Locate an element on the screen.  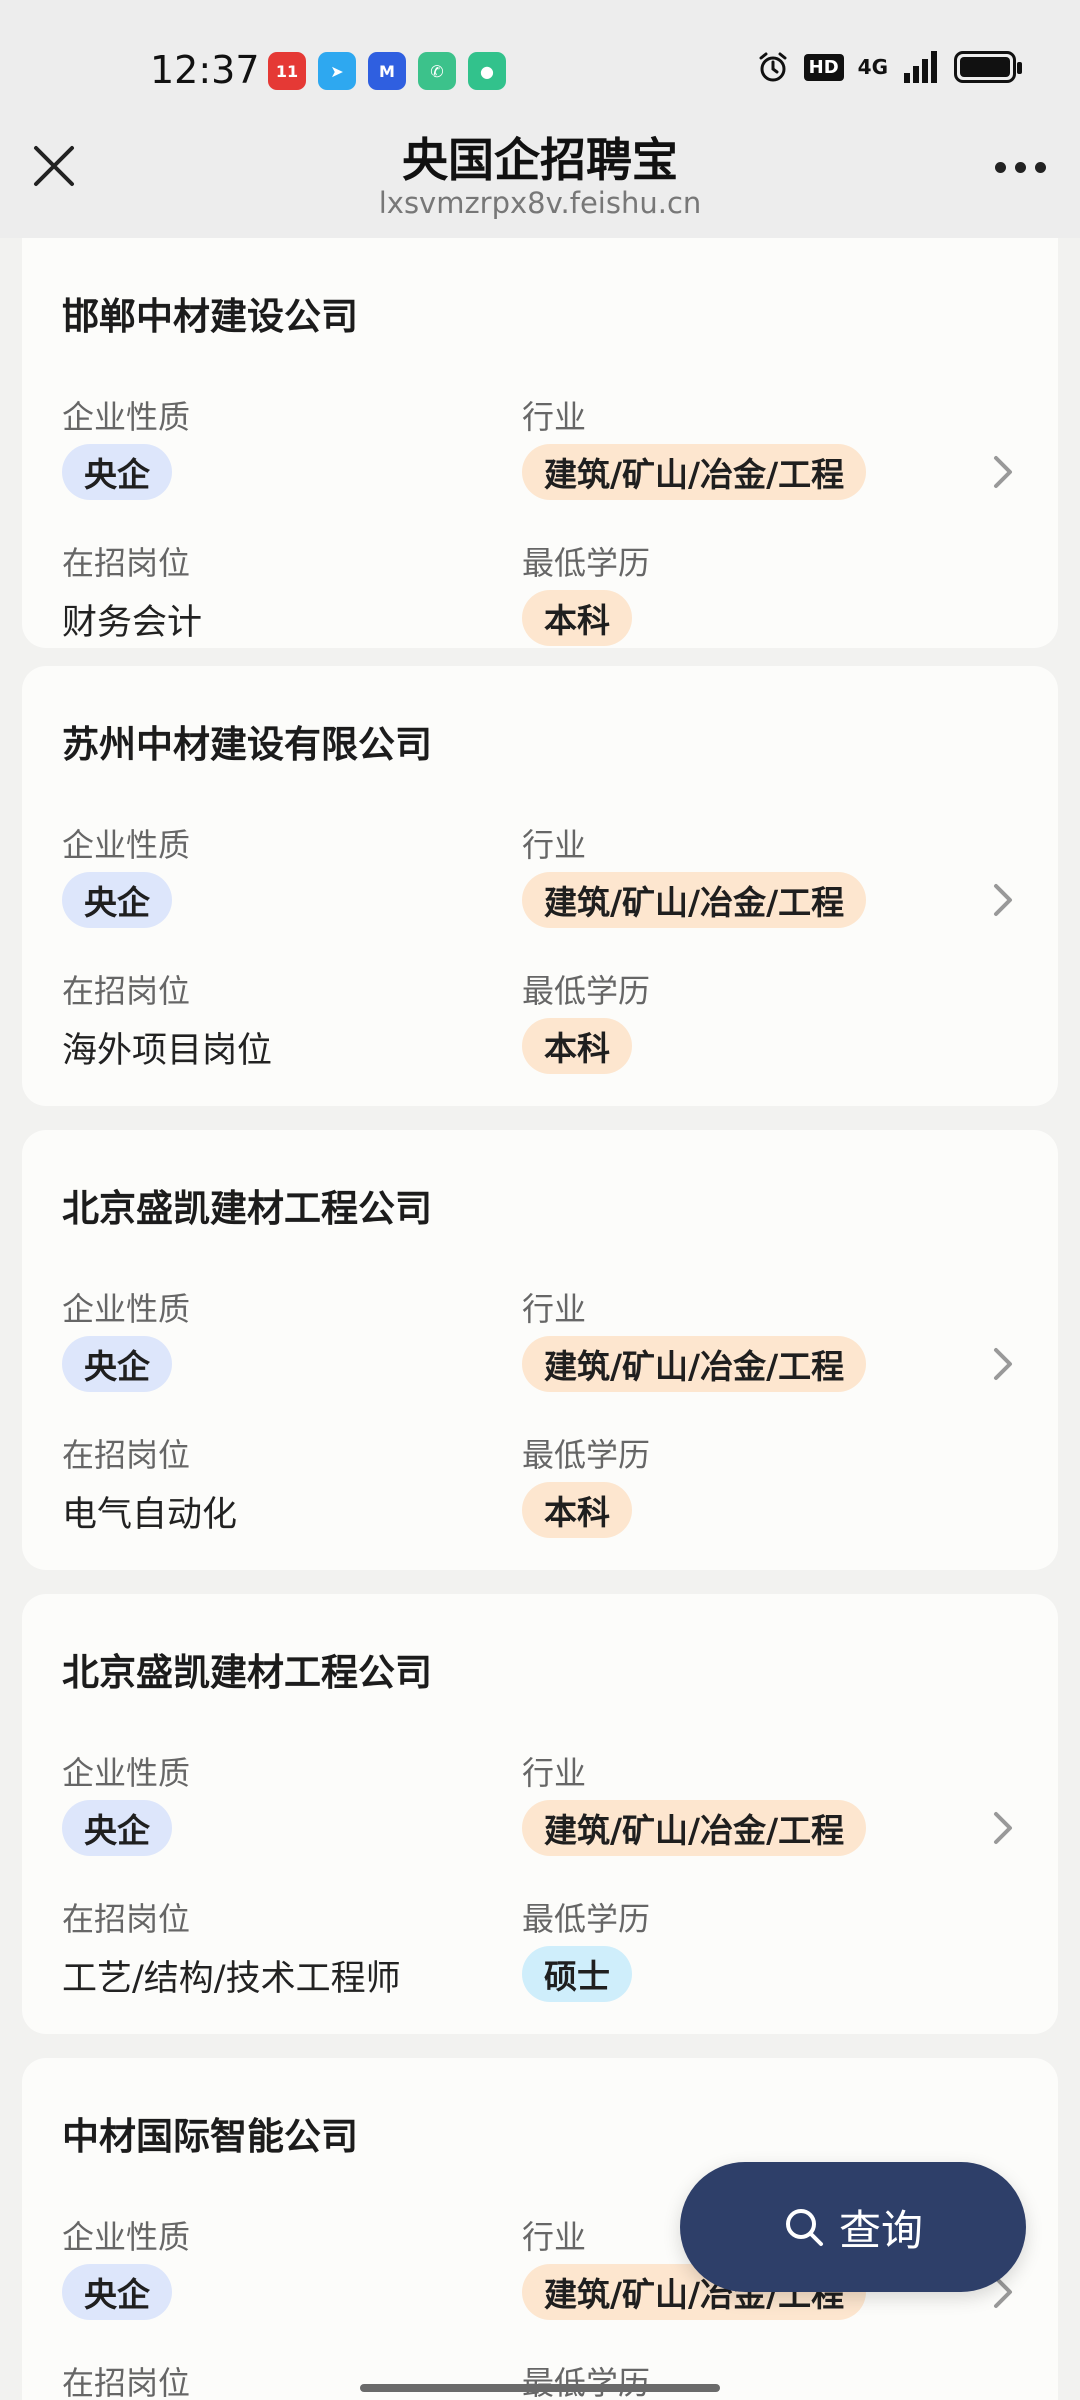
status-app-icons: 11 ➤ M ✆ ● is located at coordinates (387, 71).